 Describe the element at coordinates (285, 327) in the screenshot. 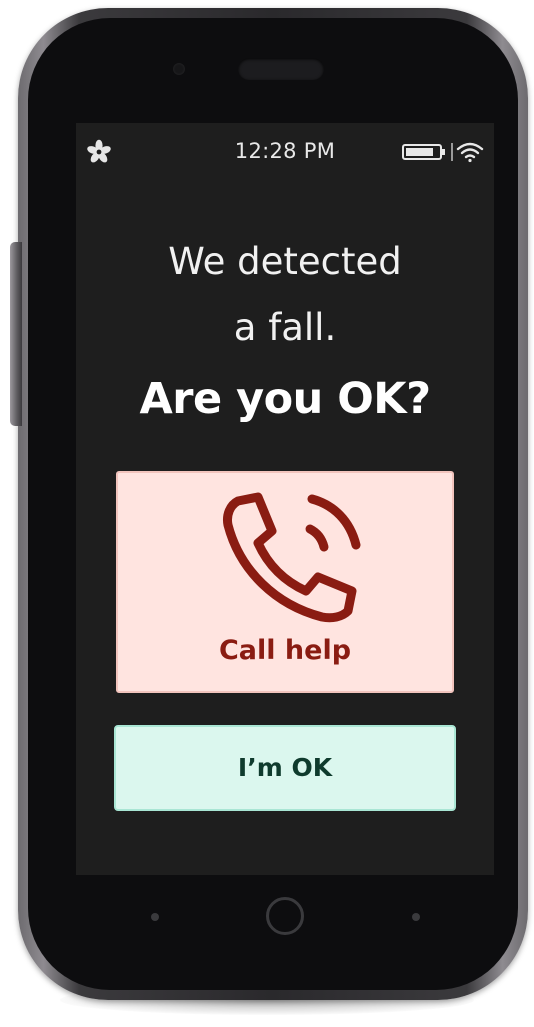

I see `headline-line-2: a fall.` at that location.